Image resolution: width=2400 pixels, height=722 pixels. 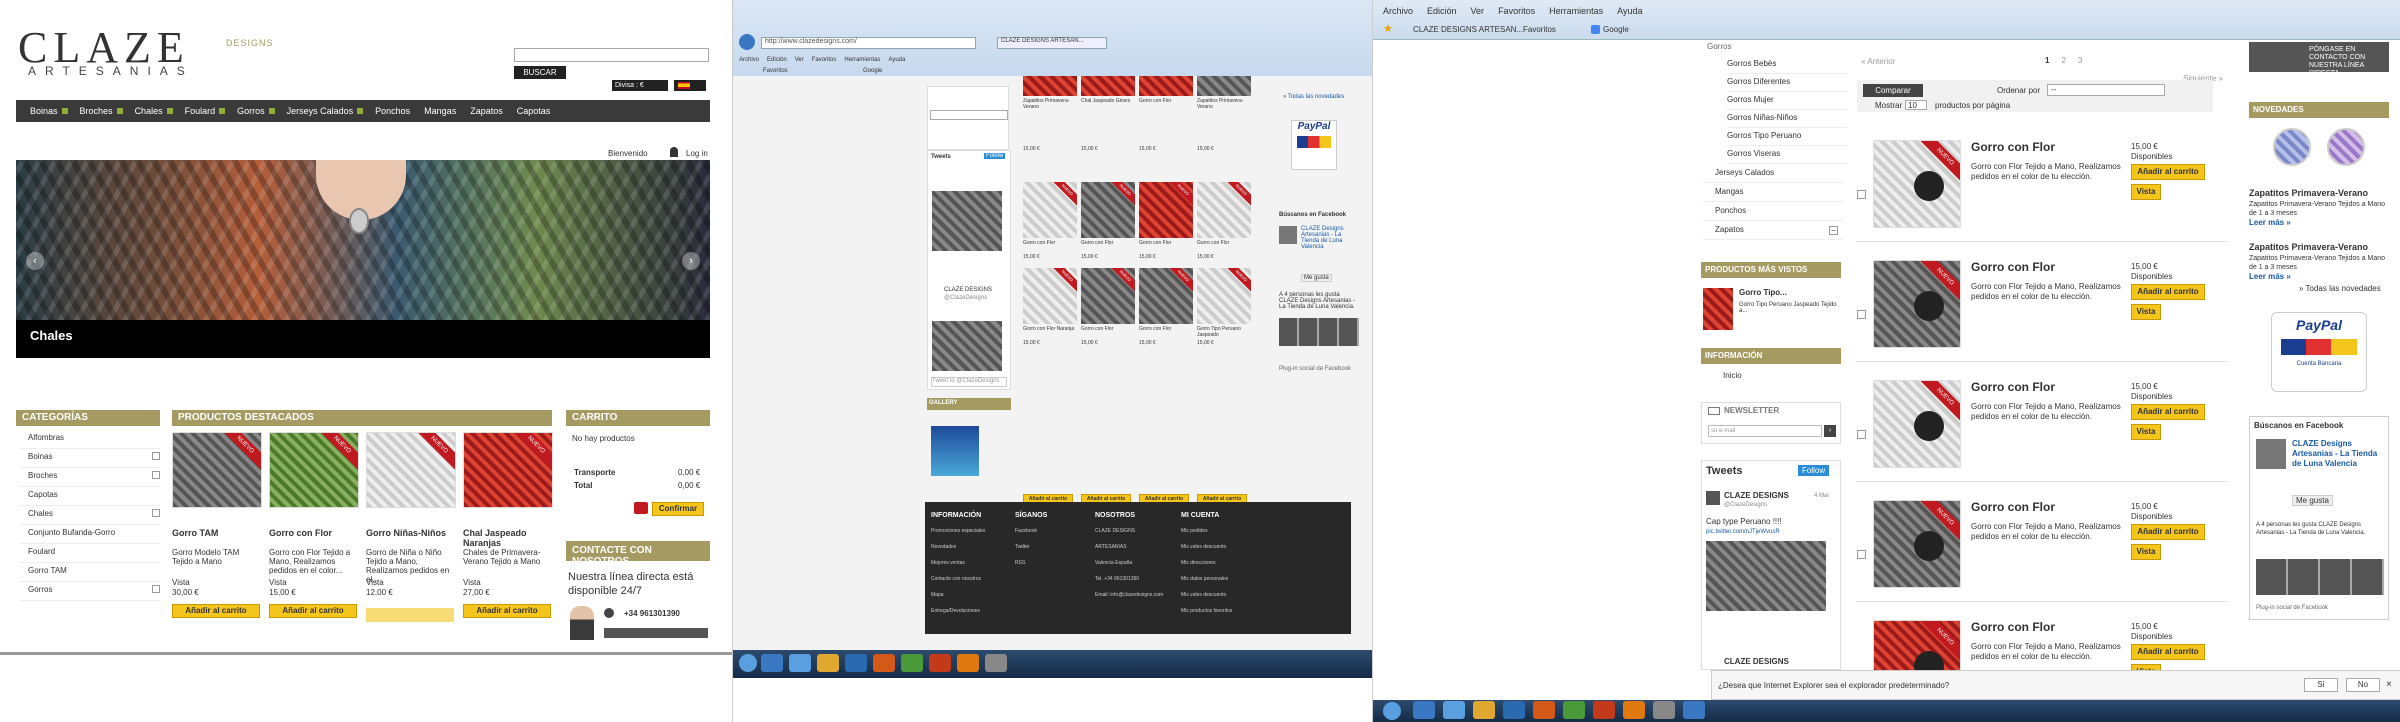 I want to click on footer-link: Twitter, so click(x=1022, y=547).